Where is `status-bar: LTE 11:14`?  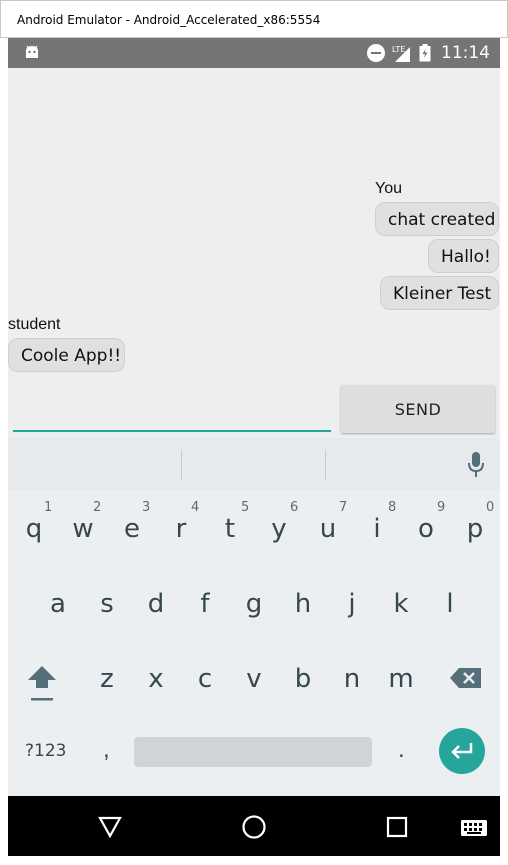
status-bar: LTE 11:14 is located at coordinates (254, 53).